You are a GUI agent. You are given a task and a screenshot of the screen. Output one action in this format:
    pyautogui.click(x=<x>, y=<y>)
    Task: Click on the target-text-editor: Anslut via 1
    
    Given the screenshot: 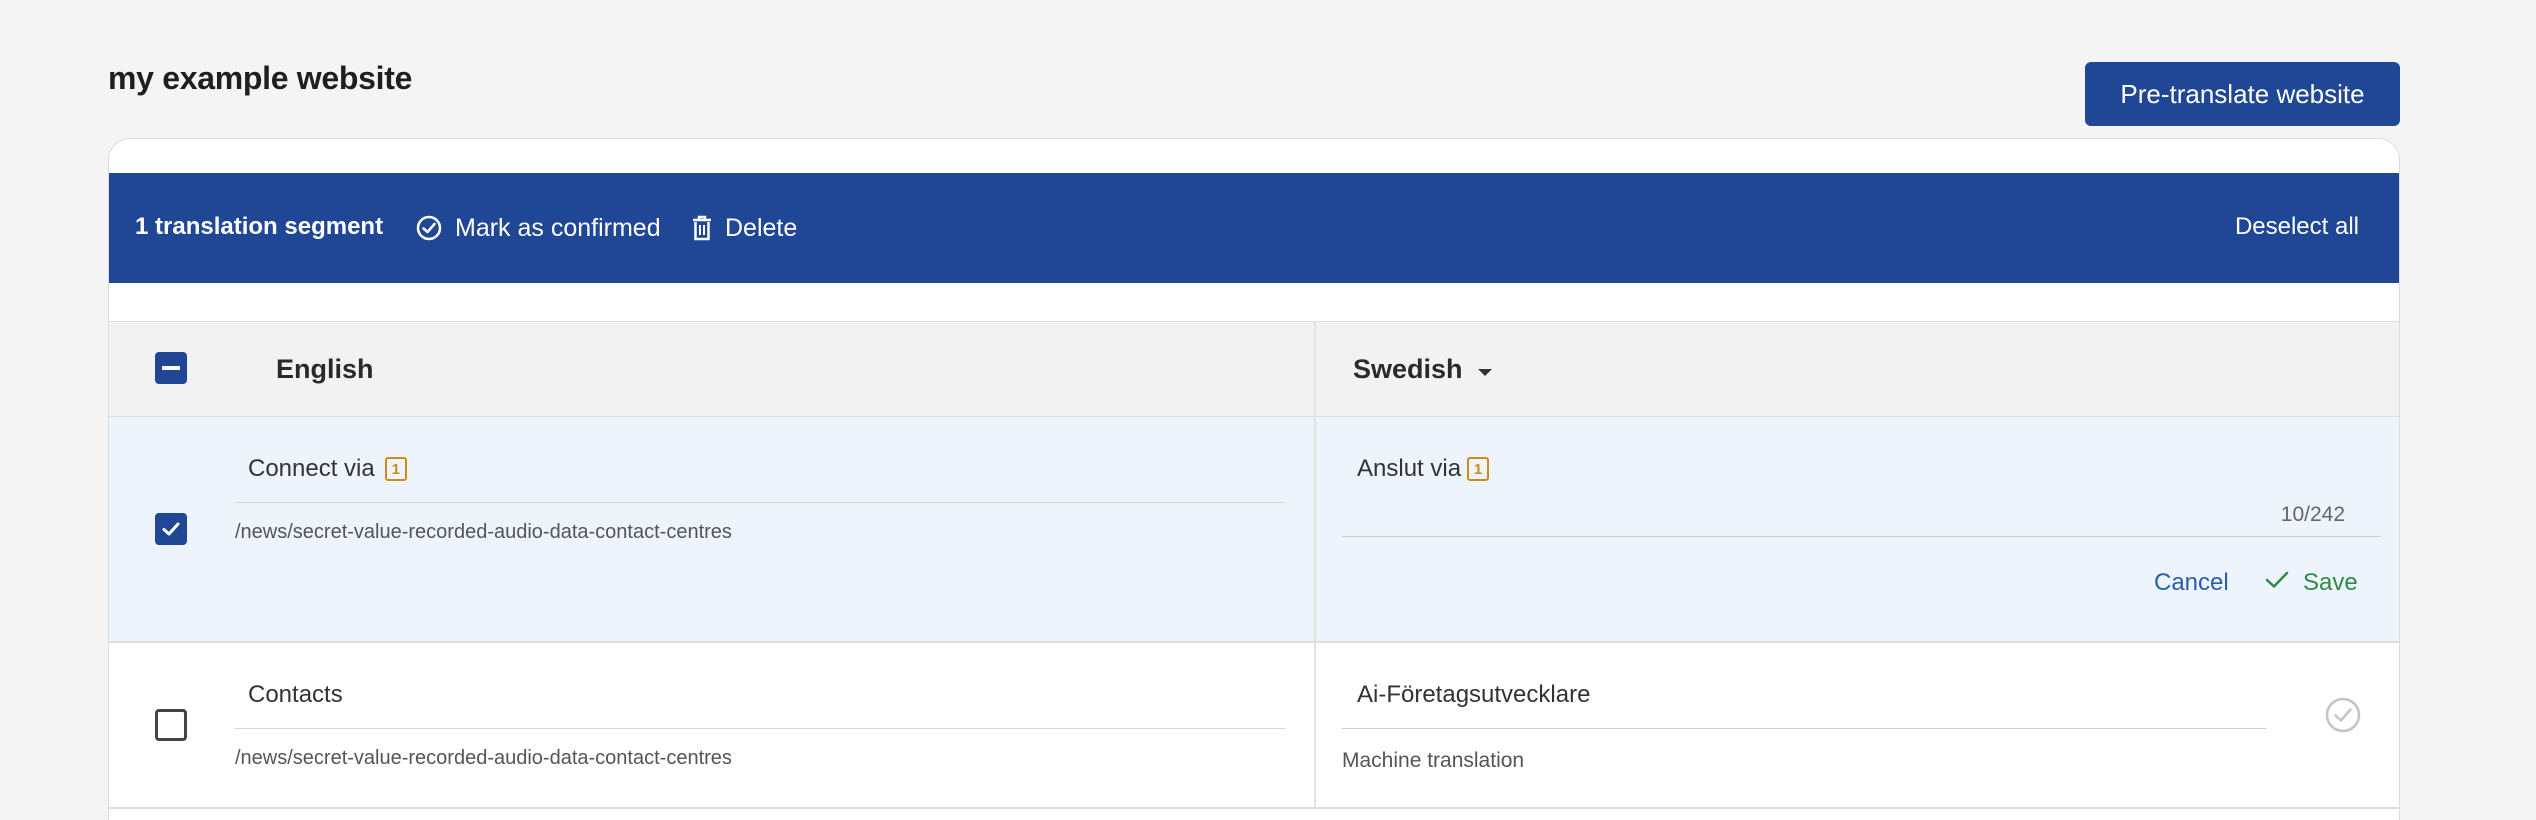 What is the action you would take?
    pyautogui.click(x=1423, y=469)
    